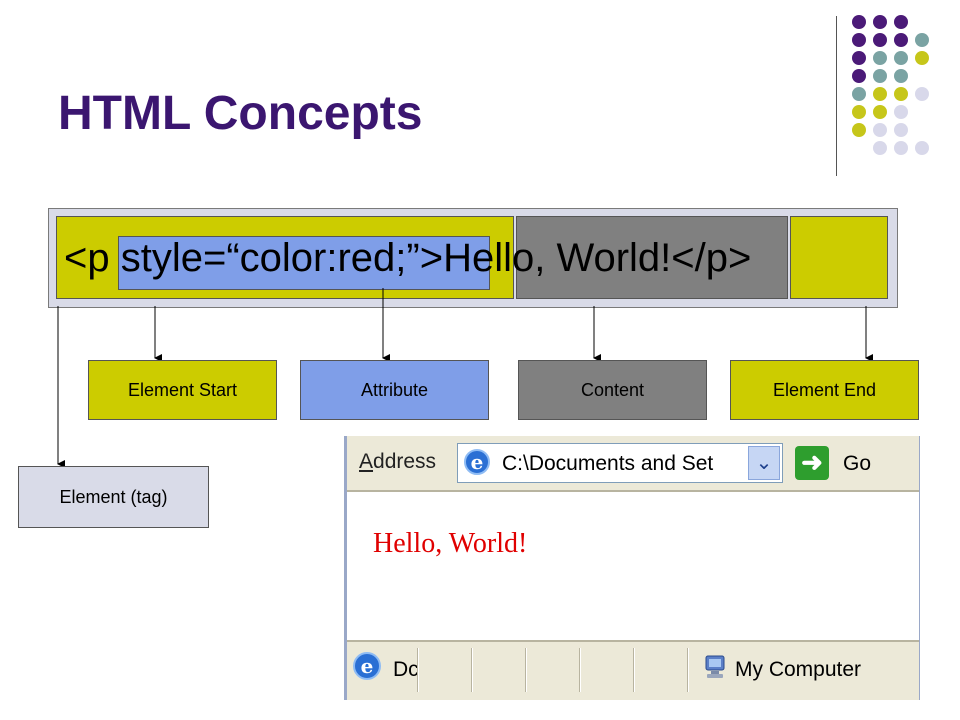  Describe the element at coordinates (406, 669) in the screenshot. I see `status-text: Dc` at that location.